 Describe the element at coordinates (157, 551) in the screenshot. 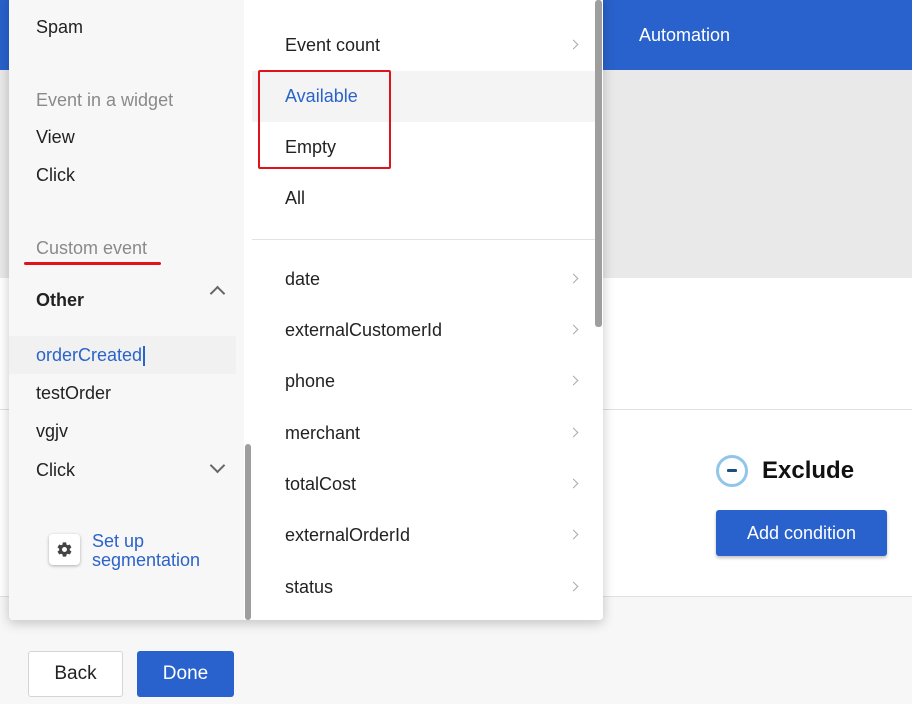

I see `setup-segmentation-label: Set up segmentation` at that location.